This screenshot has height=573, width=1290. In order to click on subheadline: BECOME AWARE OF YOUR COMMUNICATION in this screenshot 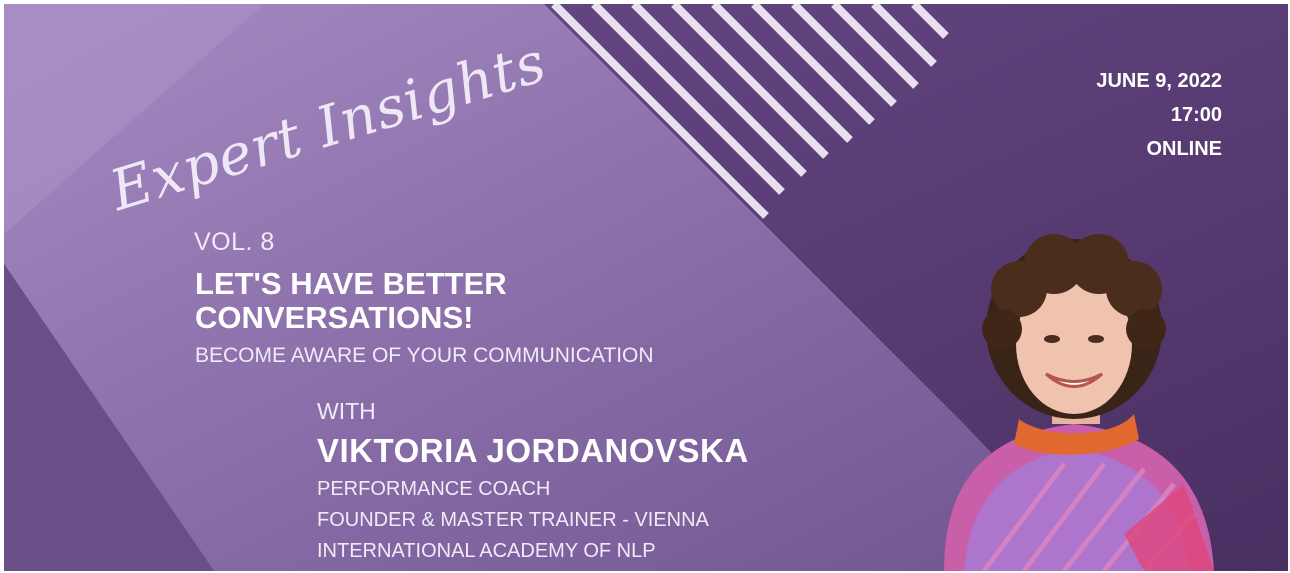, I will do `click(424, 355)`.